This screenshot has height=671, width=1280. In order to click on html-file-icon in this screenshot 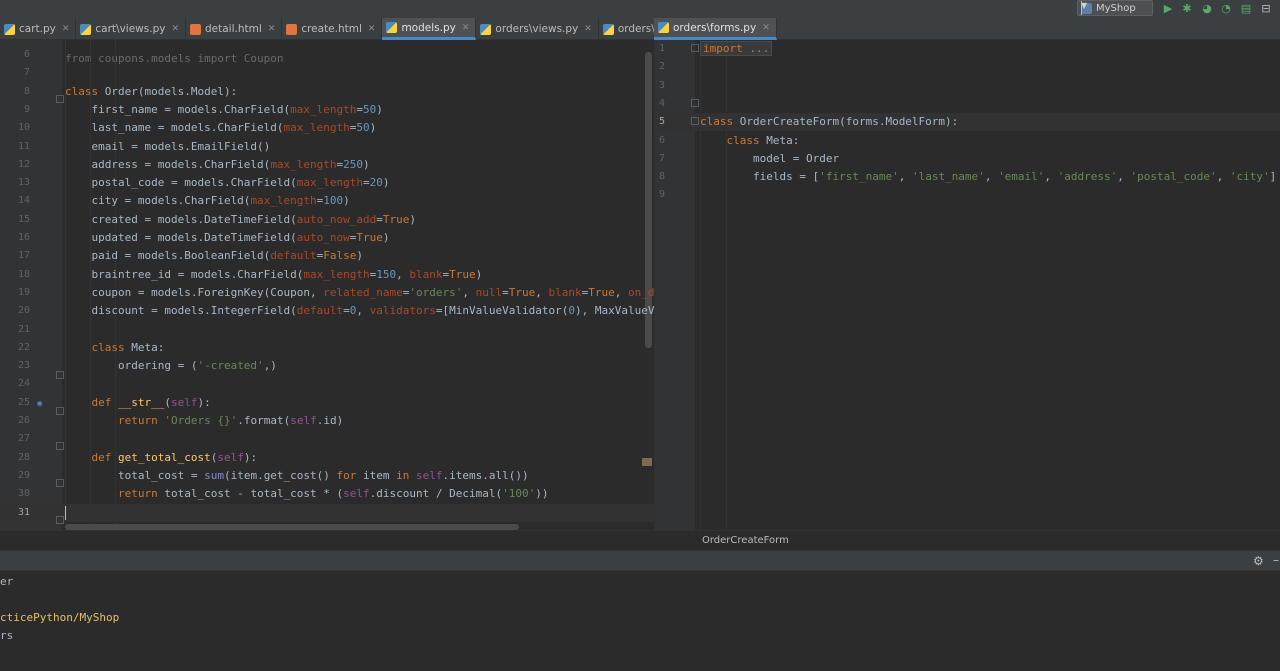, I will do `click(292, 29)`.